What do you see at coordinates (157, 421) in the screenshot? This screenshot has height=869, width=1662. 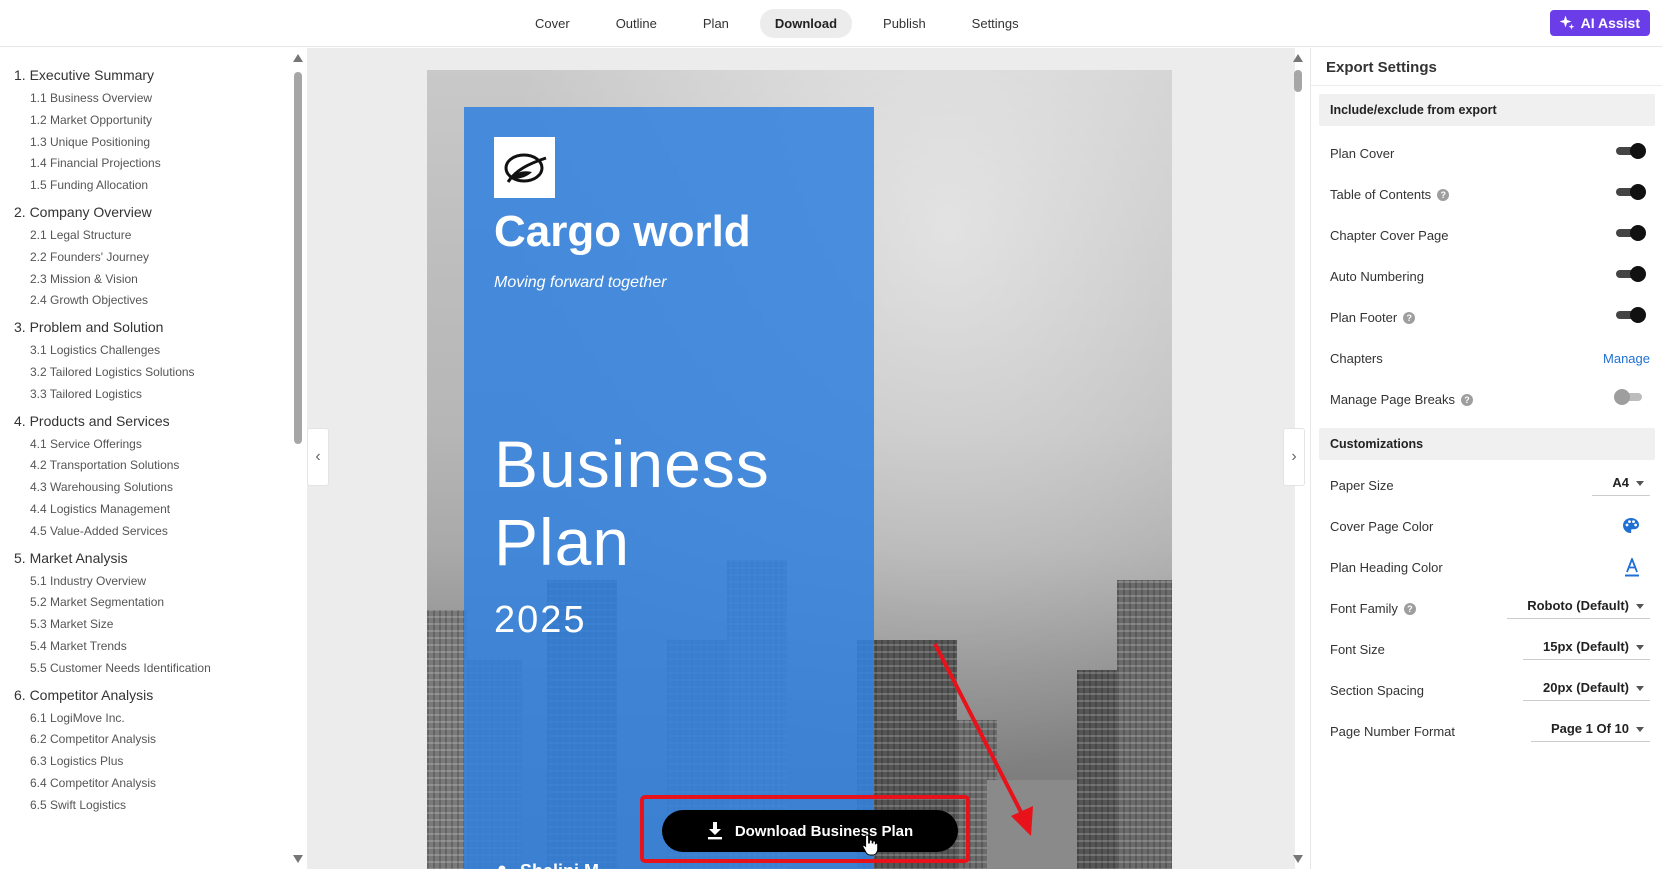 I see `outline-chapter: 4. Products and Services` at bounding box center [157, 421].